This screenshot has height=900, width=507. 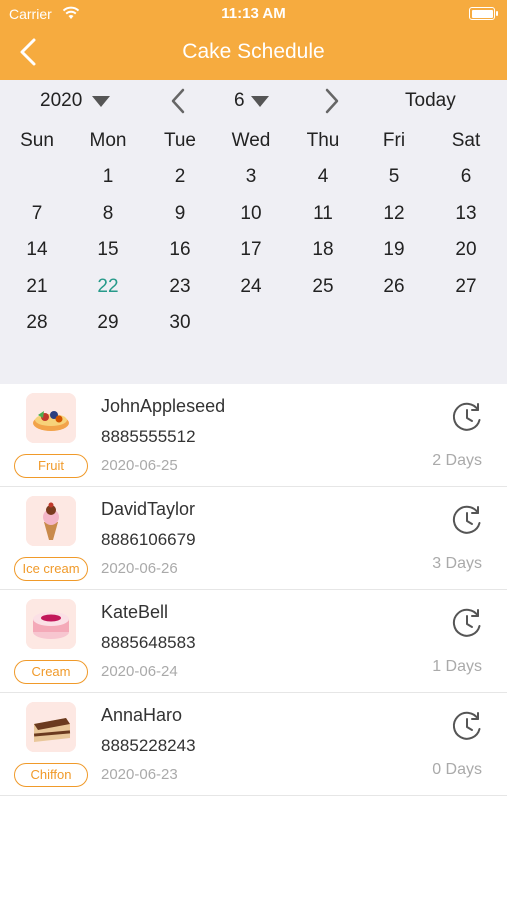 What do you see at coordinates (142, 715) in the screenshot?
I see `customer-name: AnnaHaro` at bounding box center [142, 715].